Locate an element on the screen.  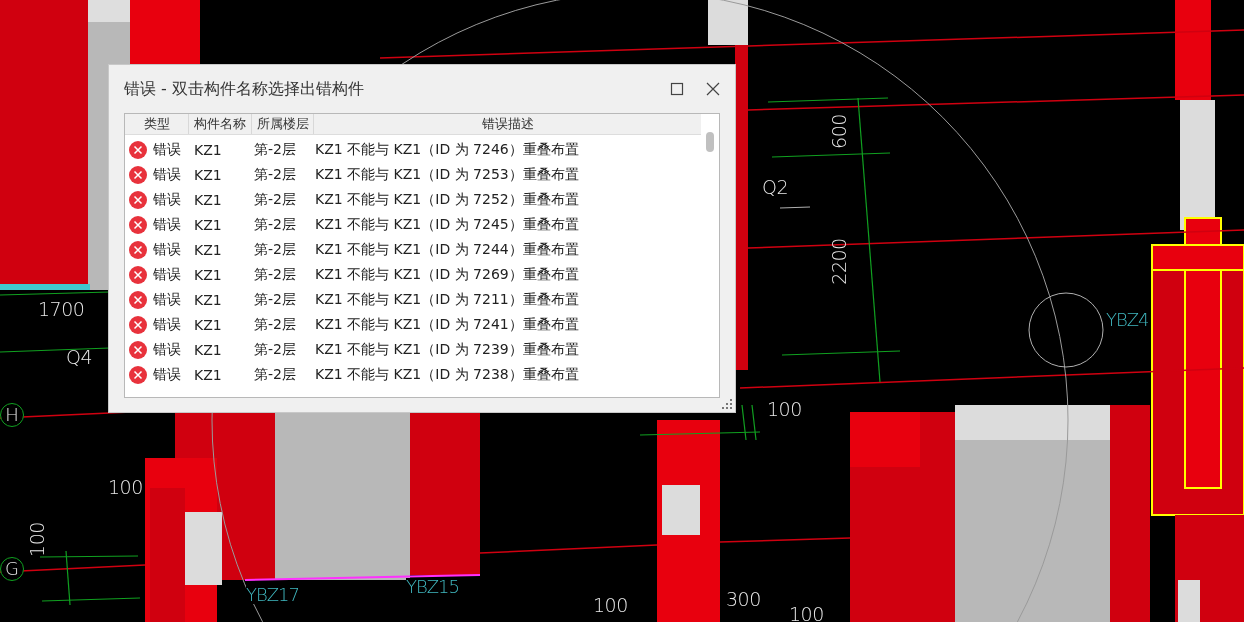
description-cell-text: KZ1 不能与 KZ1（ID 为 7246）重叠布置 is located at coordinates (447, 149).